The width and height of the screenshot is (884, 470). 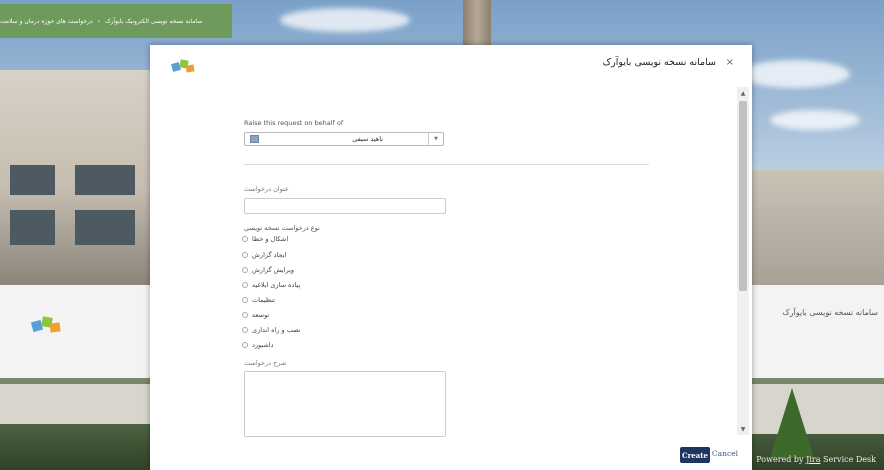 What do you see at coordinates (46, 21) in the screenshot?
I see `breadcrumb-item-request-group: درخواست های حوزه درمان و سلامت` at bounding box center [46, 21].